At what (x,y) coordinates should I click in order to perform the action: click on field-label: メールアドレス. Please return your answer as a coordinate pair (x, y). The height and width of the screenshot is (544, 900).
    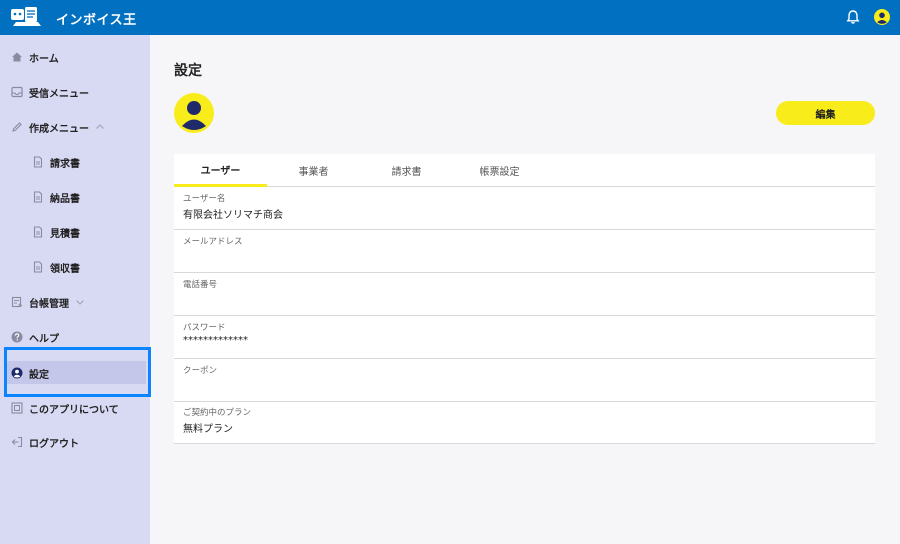
    Looking at the image, I should click on (213, 242).